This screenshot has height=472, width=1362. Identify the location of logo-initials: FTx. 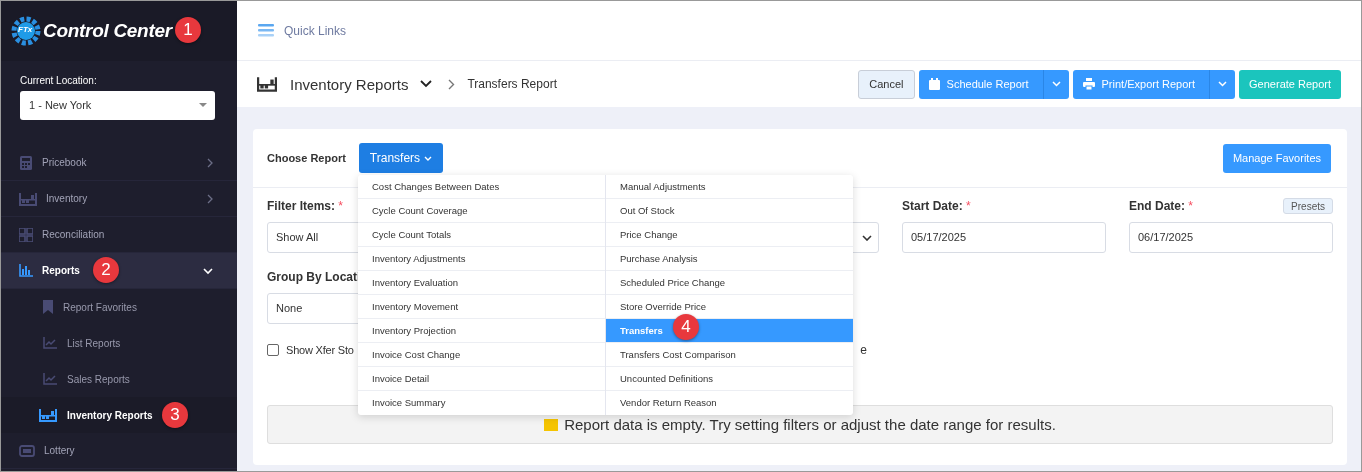
(25, 29).